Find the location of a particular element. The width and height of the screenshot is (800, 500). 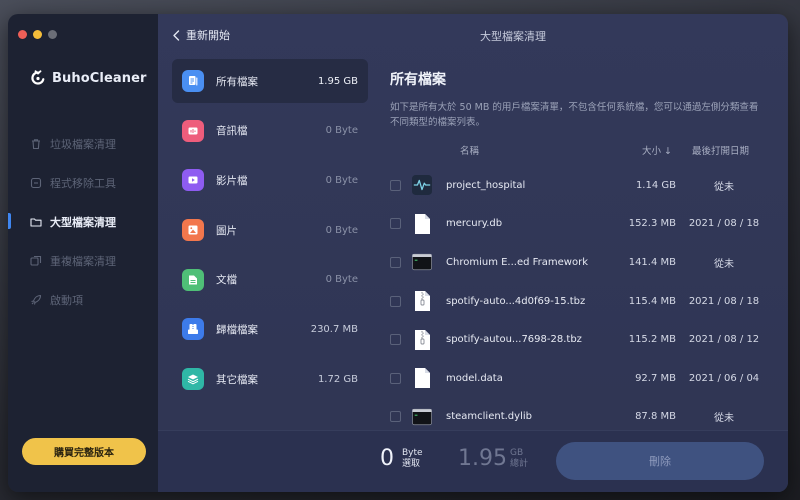

total-size-unit: GB 總計 is located at coordinates (519, 459).